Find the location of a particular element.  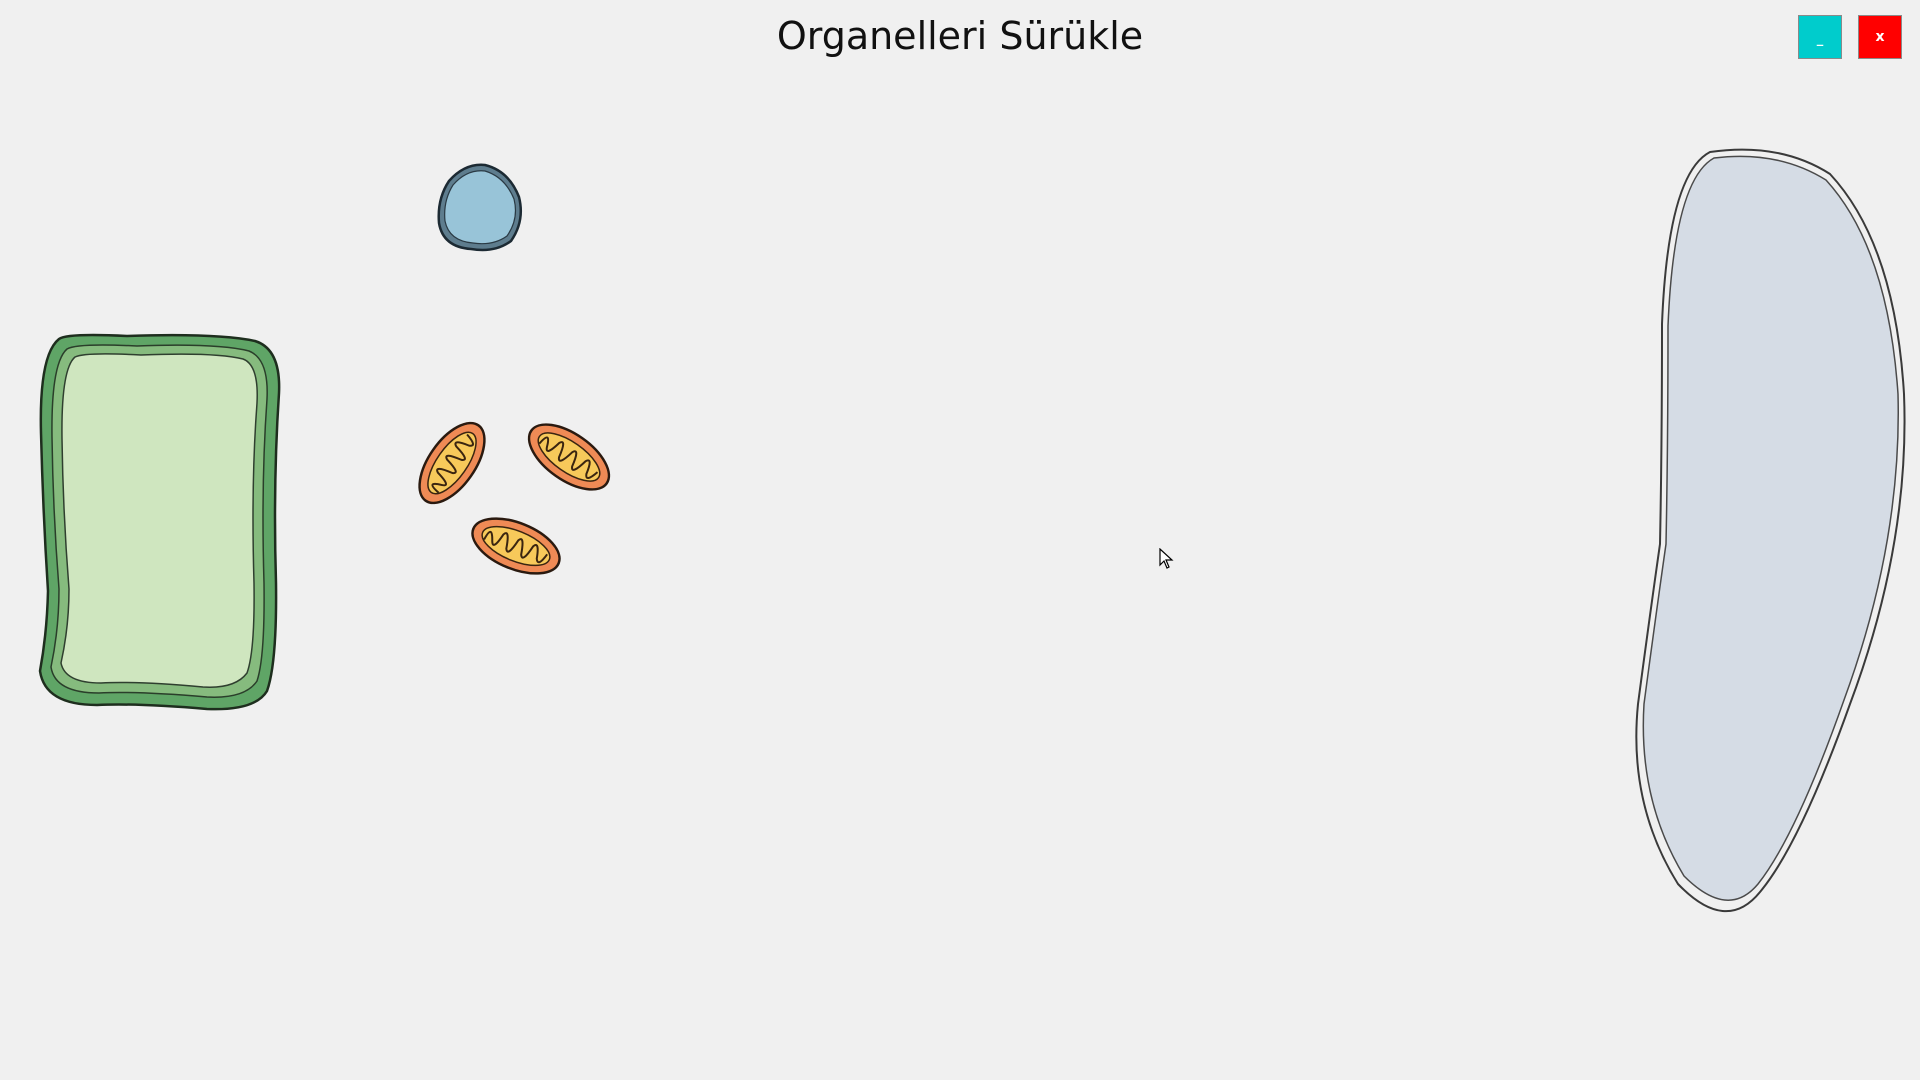

minimize-label: _ is located at coordinates (1820, 39).